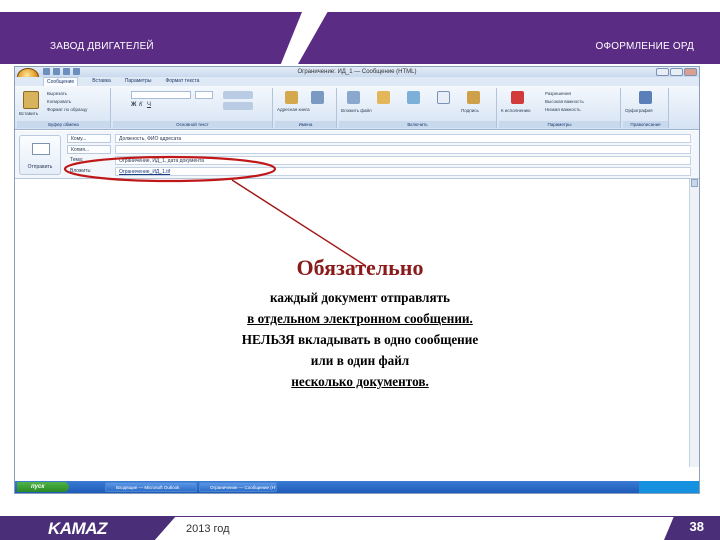  What do you see at coordinates (59, 101) in the screenshot?
I see `copy-button: Копировать` at bounding box center [59, 101].